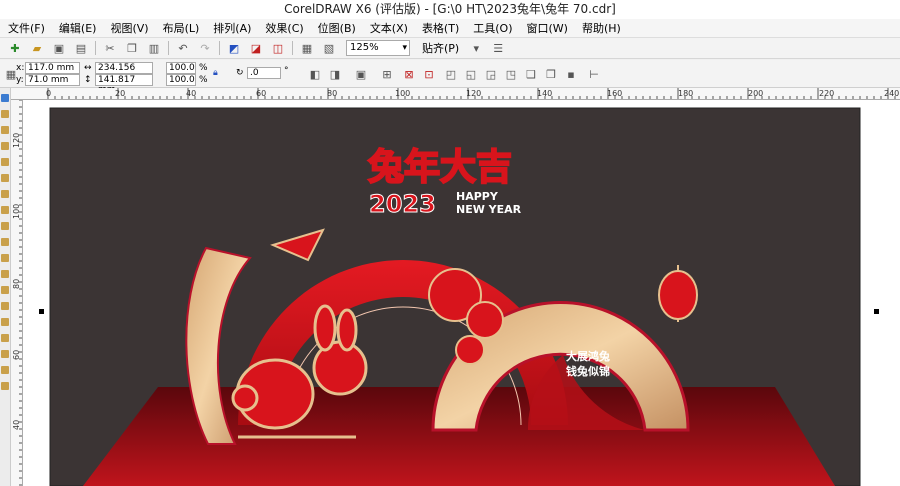 The width and height of the screenshot is (900, 486). Describe the element at coordinates (755, 93) in the screenshot. I see `ruler-h-label: 200` at that location.